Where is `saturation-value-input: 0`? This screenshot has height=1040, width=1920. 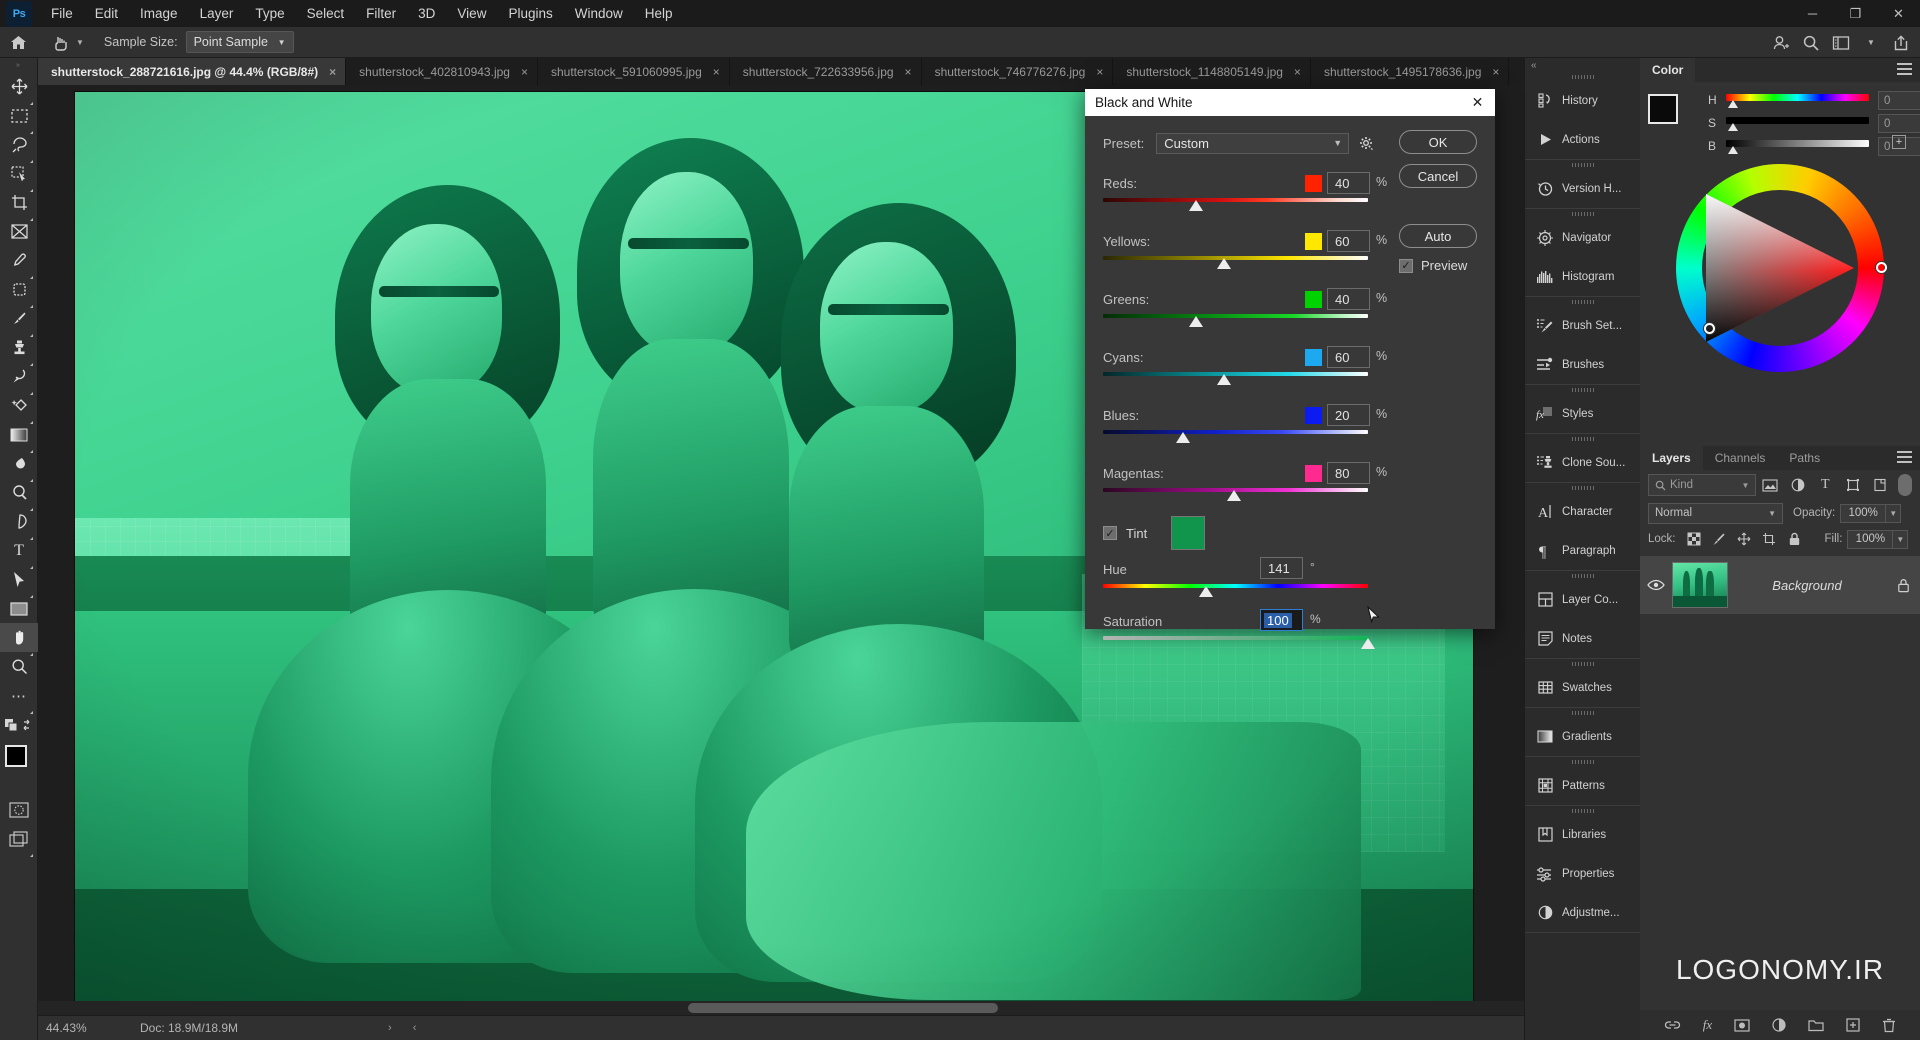
saturation-value-input: 0 is located at coordinates (1899, 123).